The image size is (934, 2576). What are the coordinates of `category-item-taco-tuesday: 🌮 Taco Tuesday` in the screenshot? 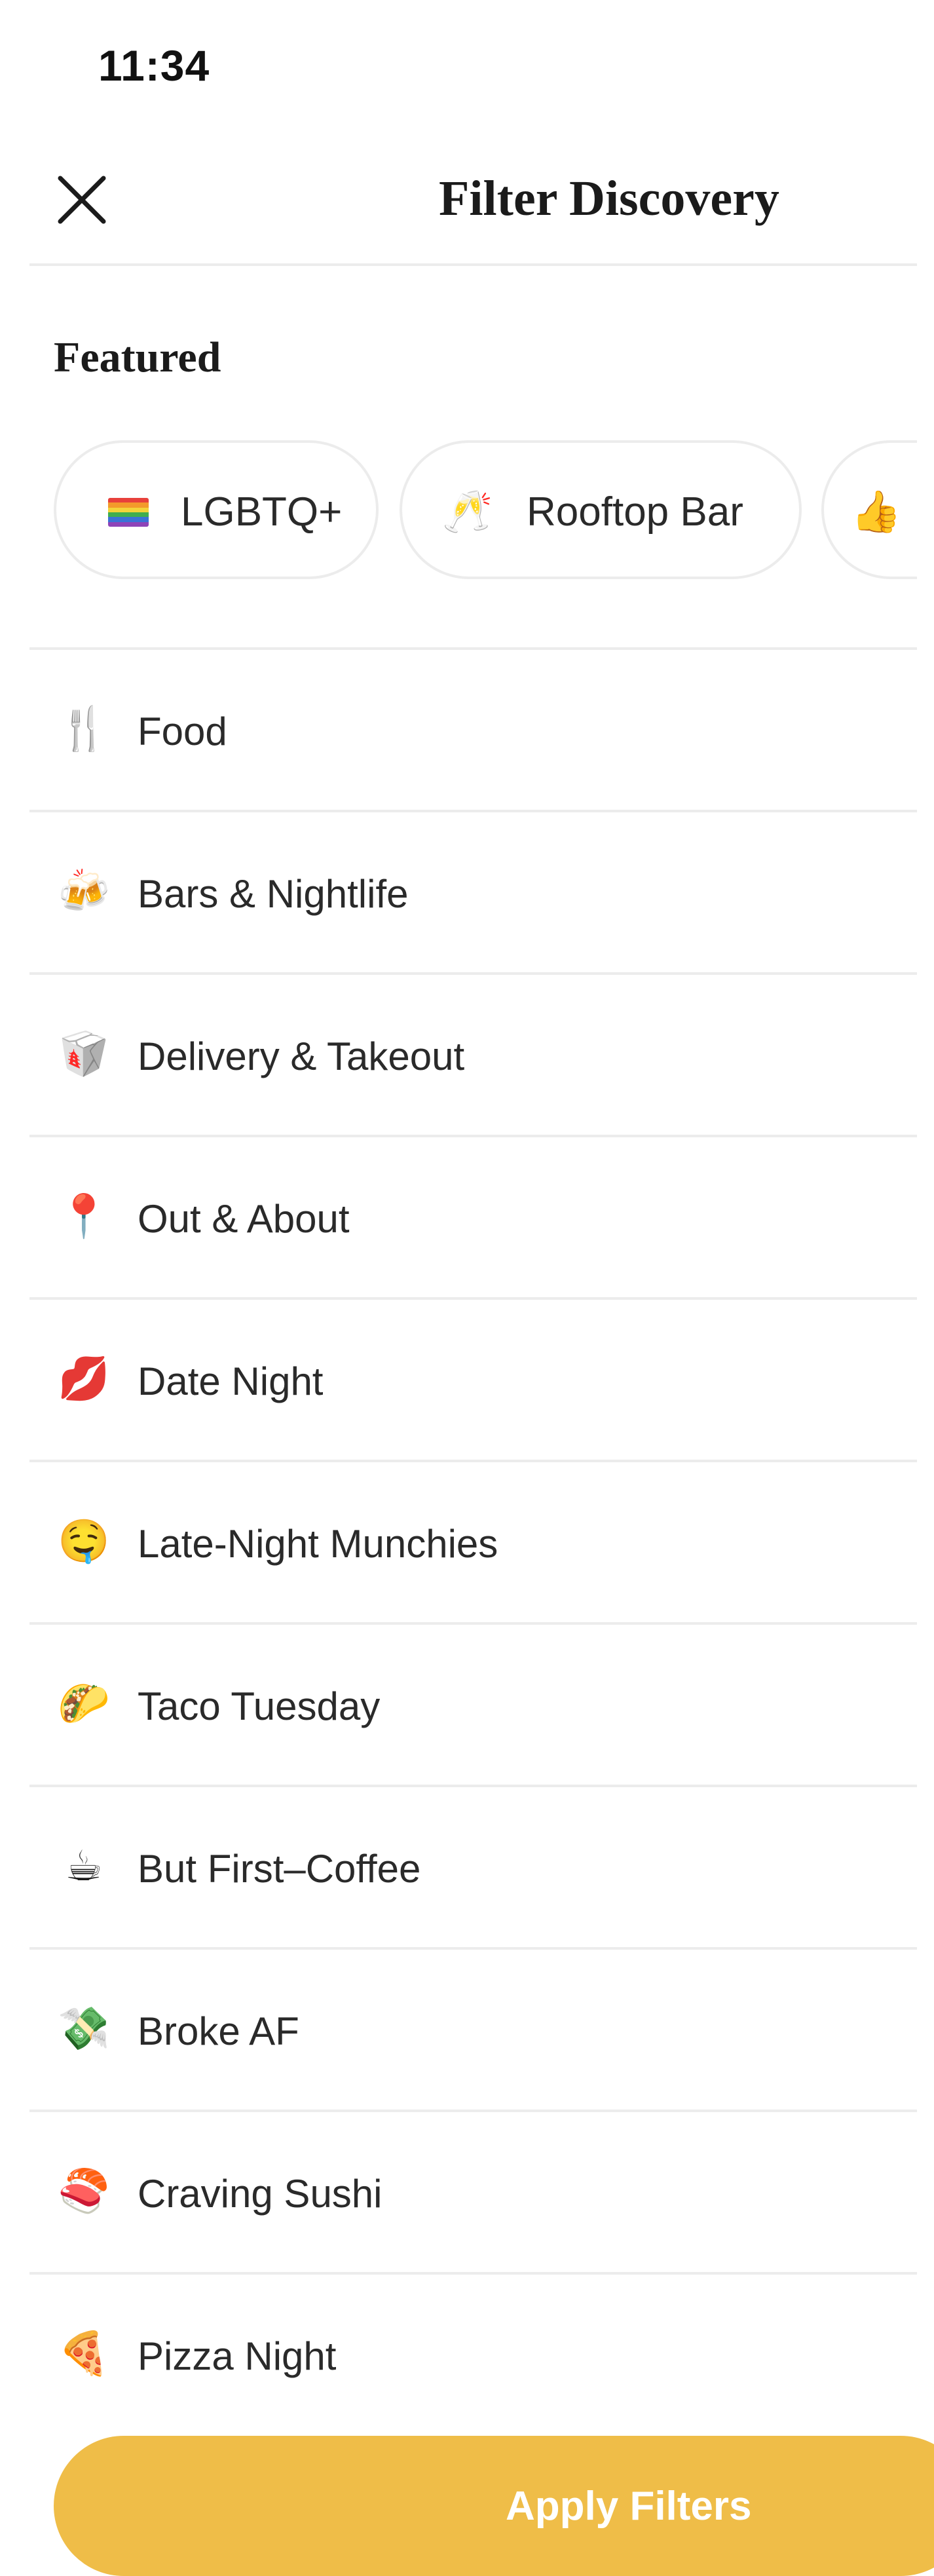 It's located at (473, 1706).